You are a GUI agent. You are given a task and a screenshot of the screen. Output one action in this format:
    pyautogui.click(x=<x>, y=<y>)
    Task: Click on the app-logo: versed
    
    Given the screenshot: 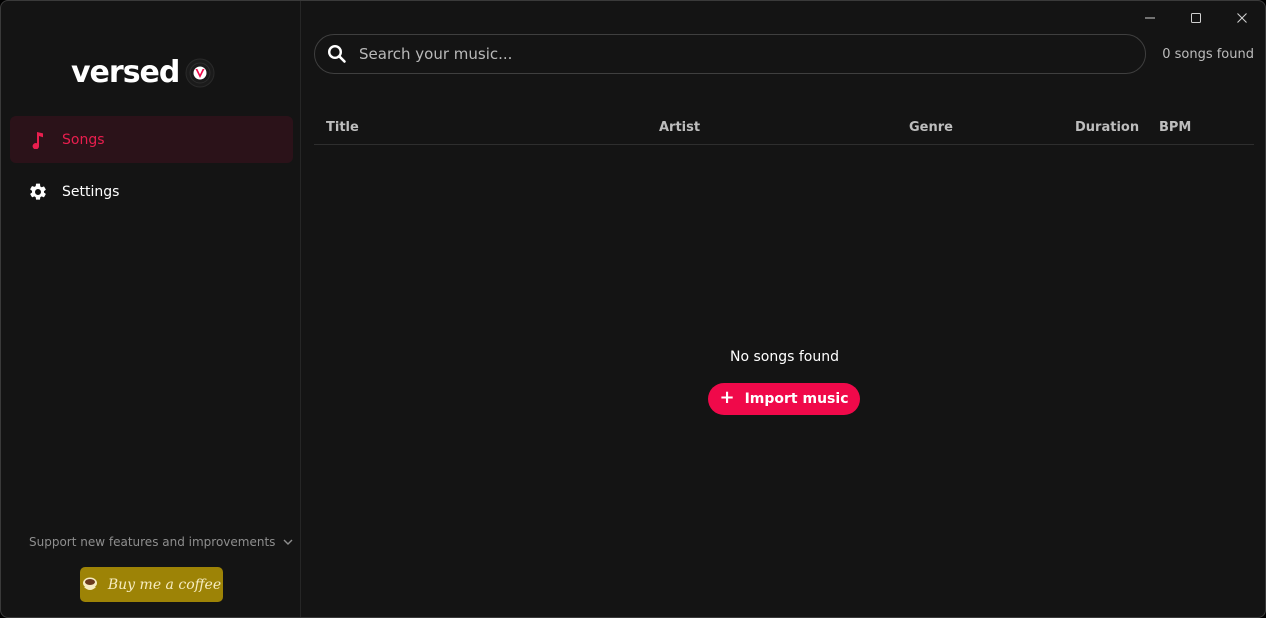 What is the action you would take?
    pyautogui.click(x=143, y=73)
    